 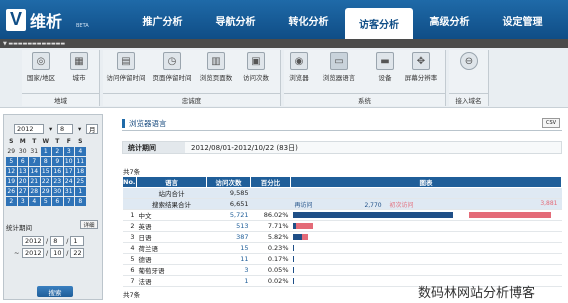 What do you see at coordinates (29, 129) in the screenshot?
I see `year-select: 2012` at bounding box center [29, 129].